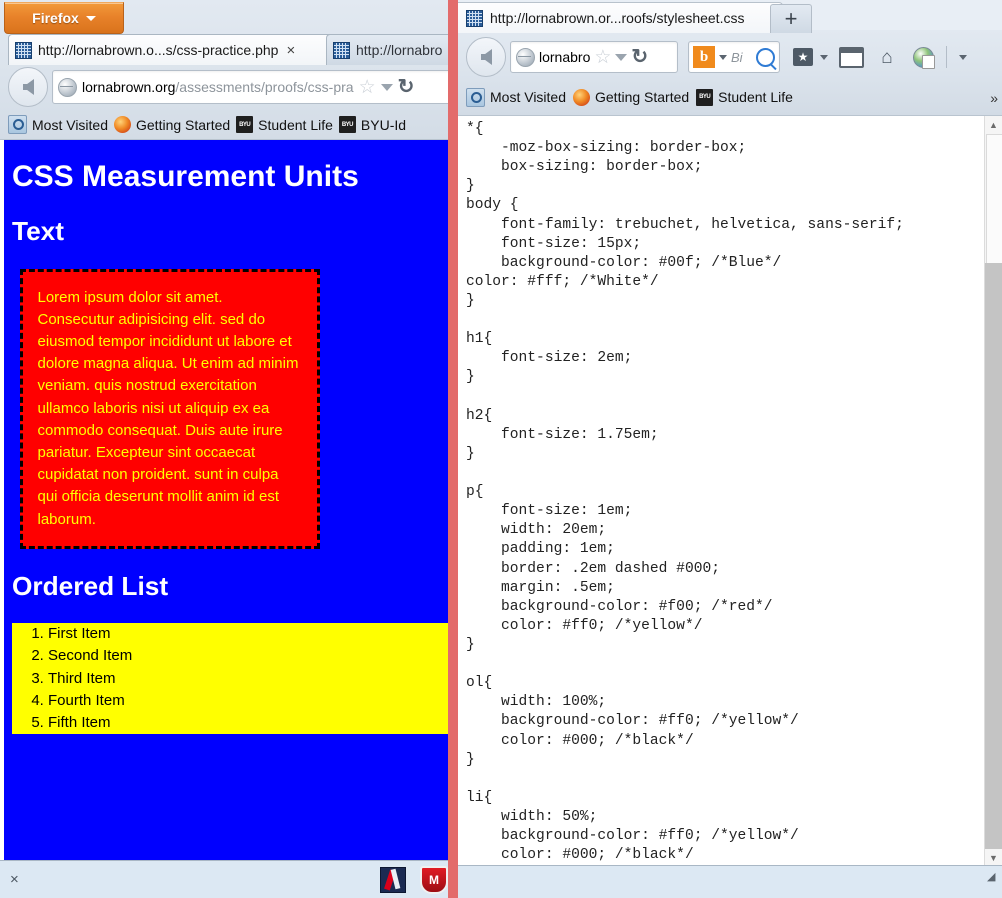 Image resolution: width=1002 pixels, height=898 pixels. Describe the element at coordinates (565, 57) in the screenshot. I see `address-bar-text: lornabro` at that location.